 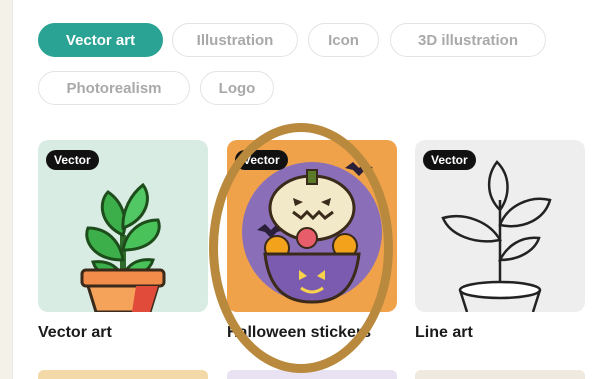 I want to click on gallery-card-line-art: Vector, so click(x=500, y=226).